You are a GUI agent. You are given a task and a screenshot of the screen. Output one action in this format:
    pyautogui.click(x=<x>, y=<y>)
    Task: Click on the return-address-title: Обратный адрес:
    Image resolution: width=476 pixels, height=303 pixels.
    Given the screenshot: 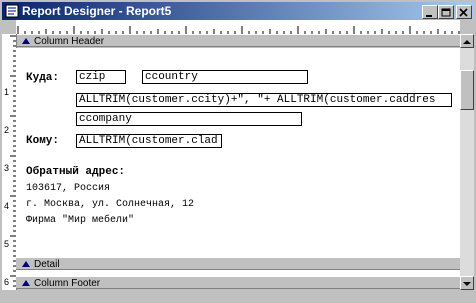 What is the action you would take?
    pyautogui.click(x=76, y=172)
    